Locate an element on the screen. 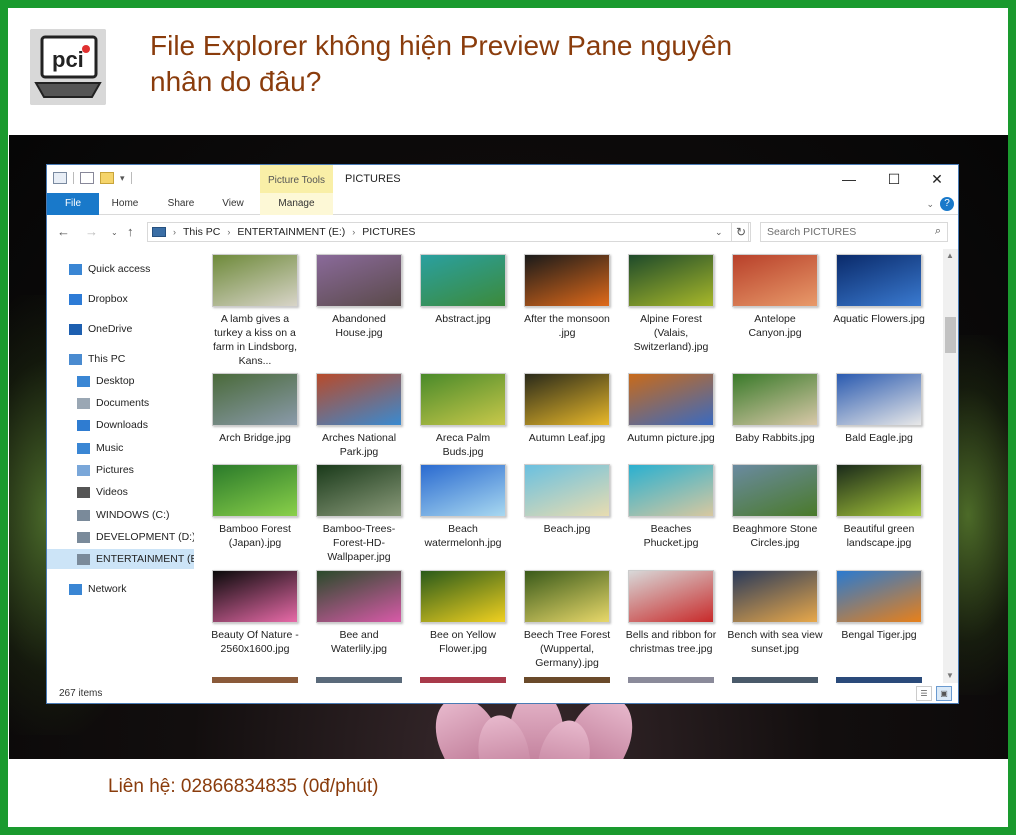 The image size is (1016, 835). file-item: Abstract.jpg is located at coordinates (463, 290).